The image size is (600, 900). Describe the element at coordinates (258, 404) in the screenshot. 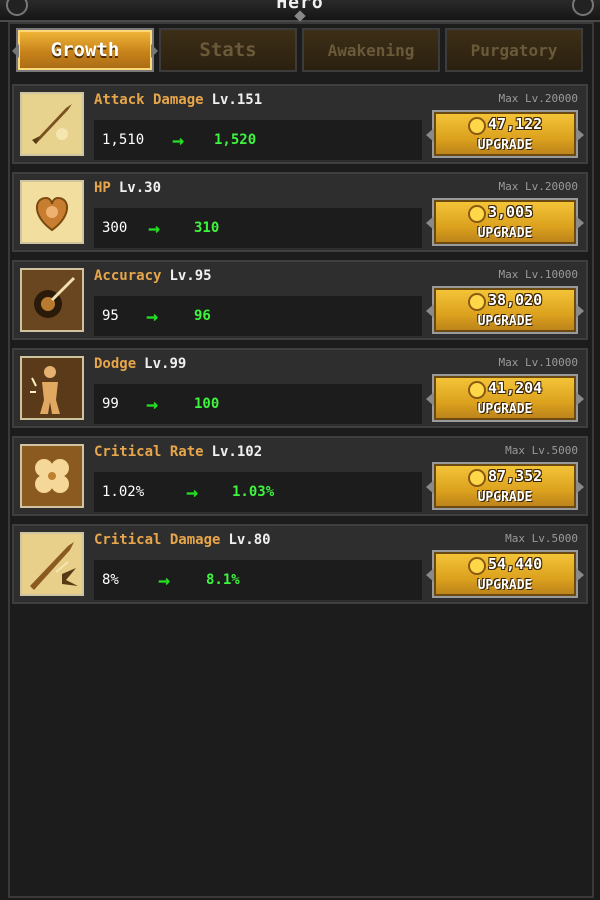

I see `stat-values: 99 → 100` at that location.